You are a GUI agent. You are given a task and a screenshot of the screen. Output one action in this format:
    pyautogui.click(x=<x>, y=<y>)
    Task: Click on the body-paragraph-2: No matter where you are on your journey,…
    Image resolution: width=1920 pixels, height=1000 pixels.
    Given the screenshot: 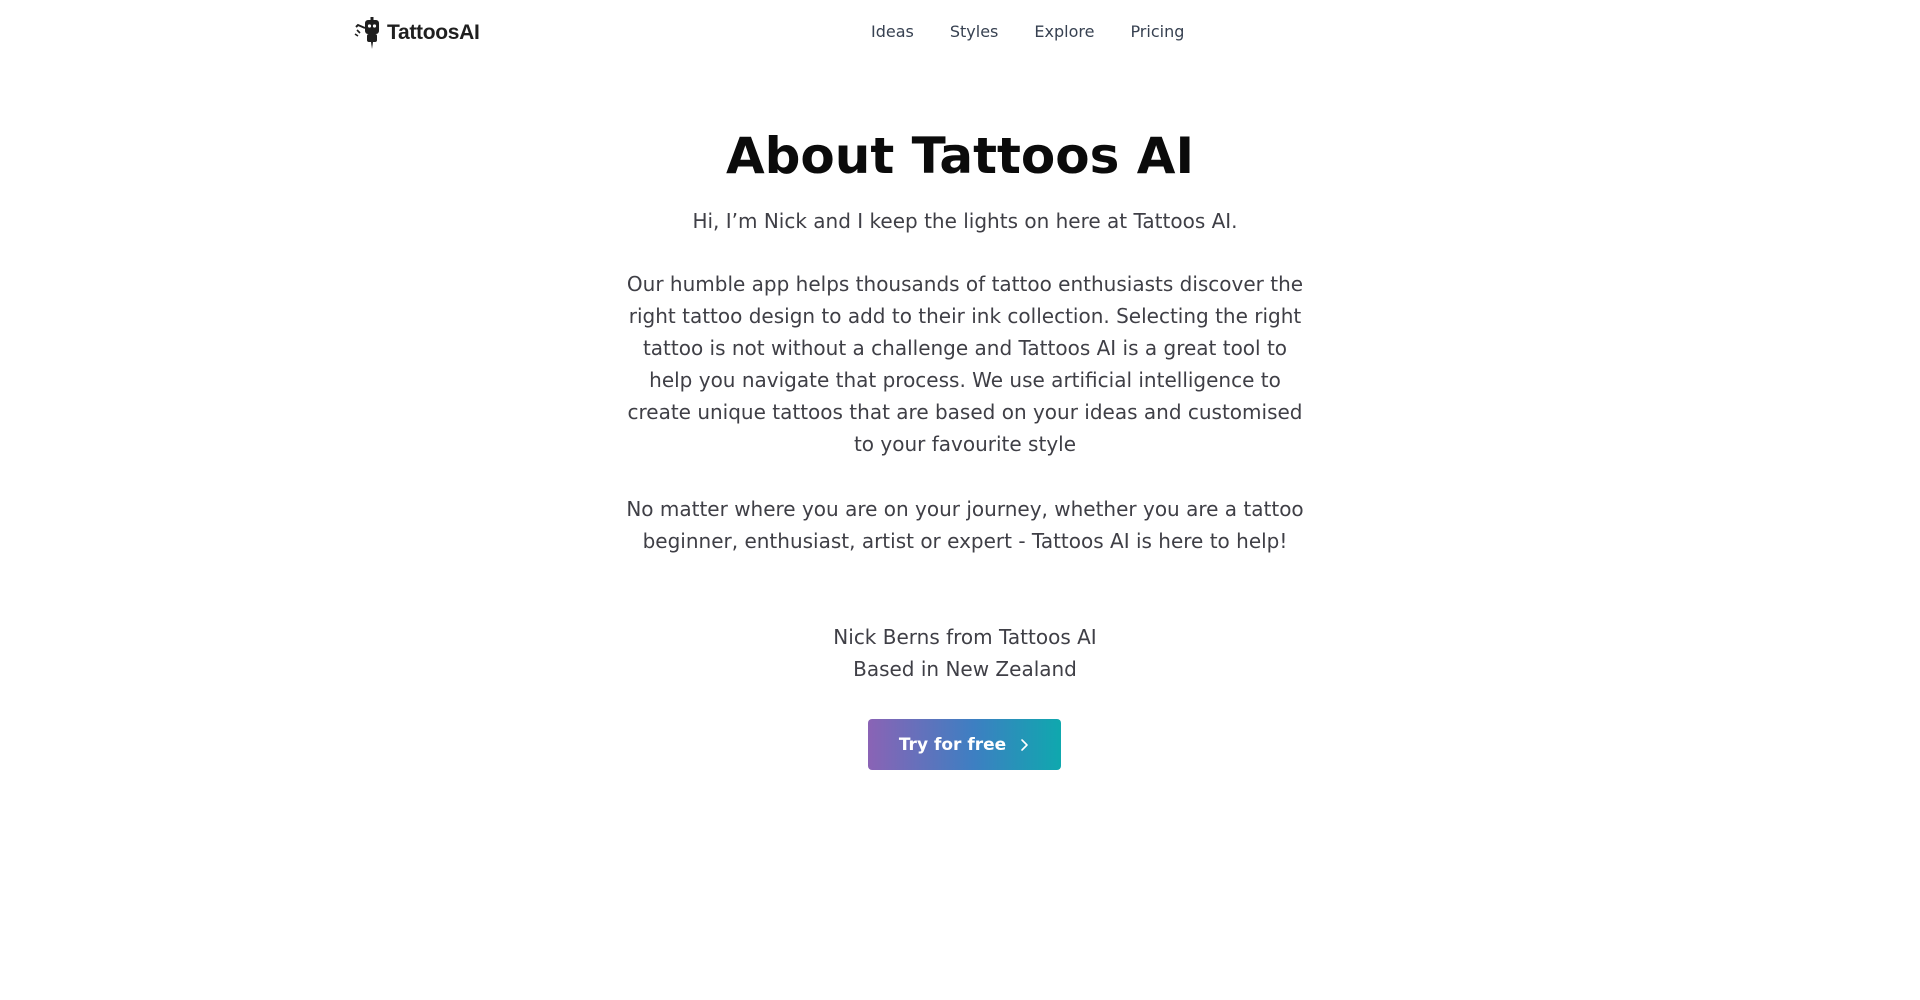 What is the action you would take?
    pyautogui.click(x=965, y=525)
    